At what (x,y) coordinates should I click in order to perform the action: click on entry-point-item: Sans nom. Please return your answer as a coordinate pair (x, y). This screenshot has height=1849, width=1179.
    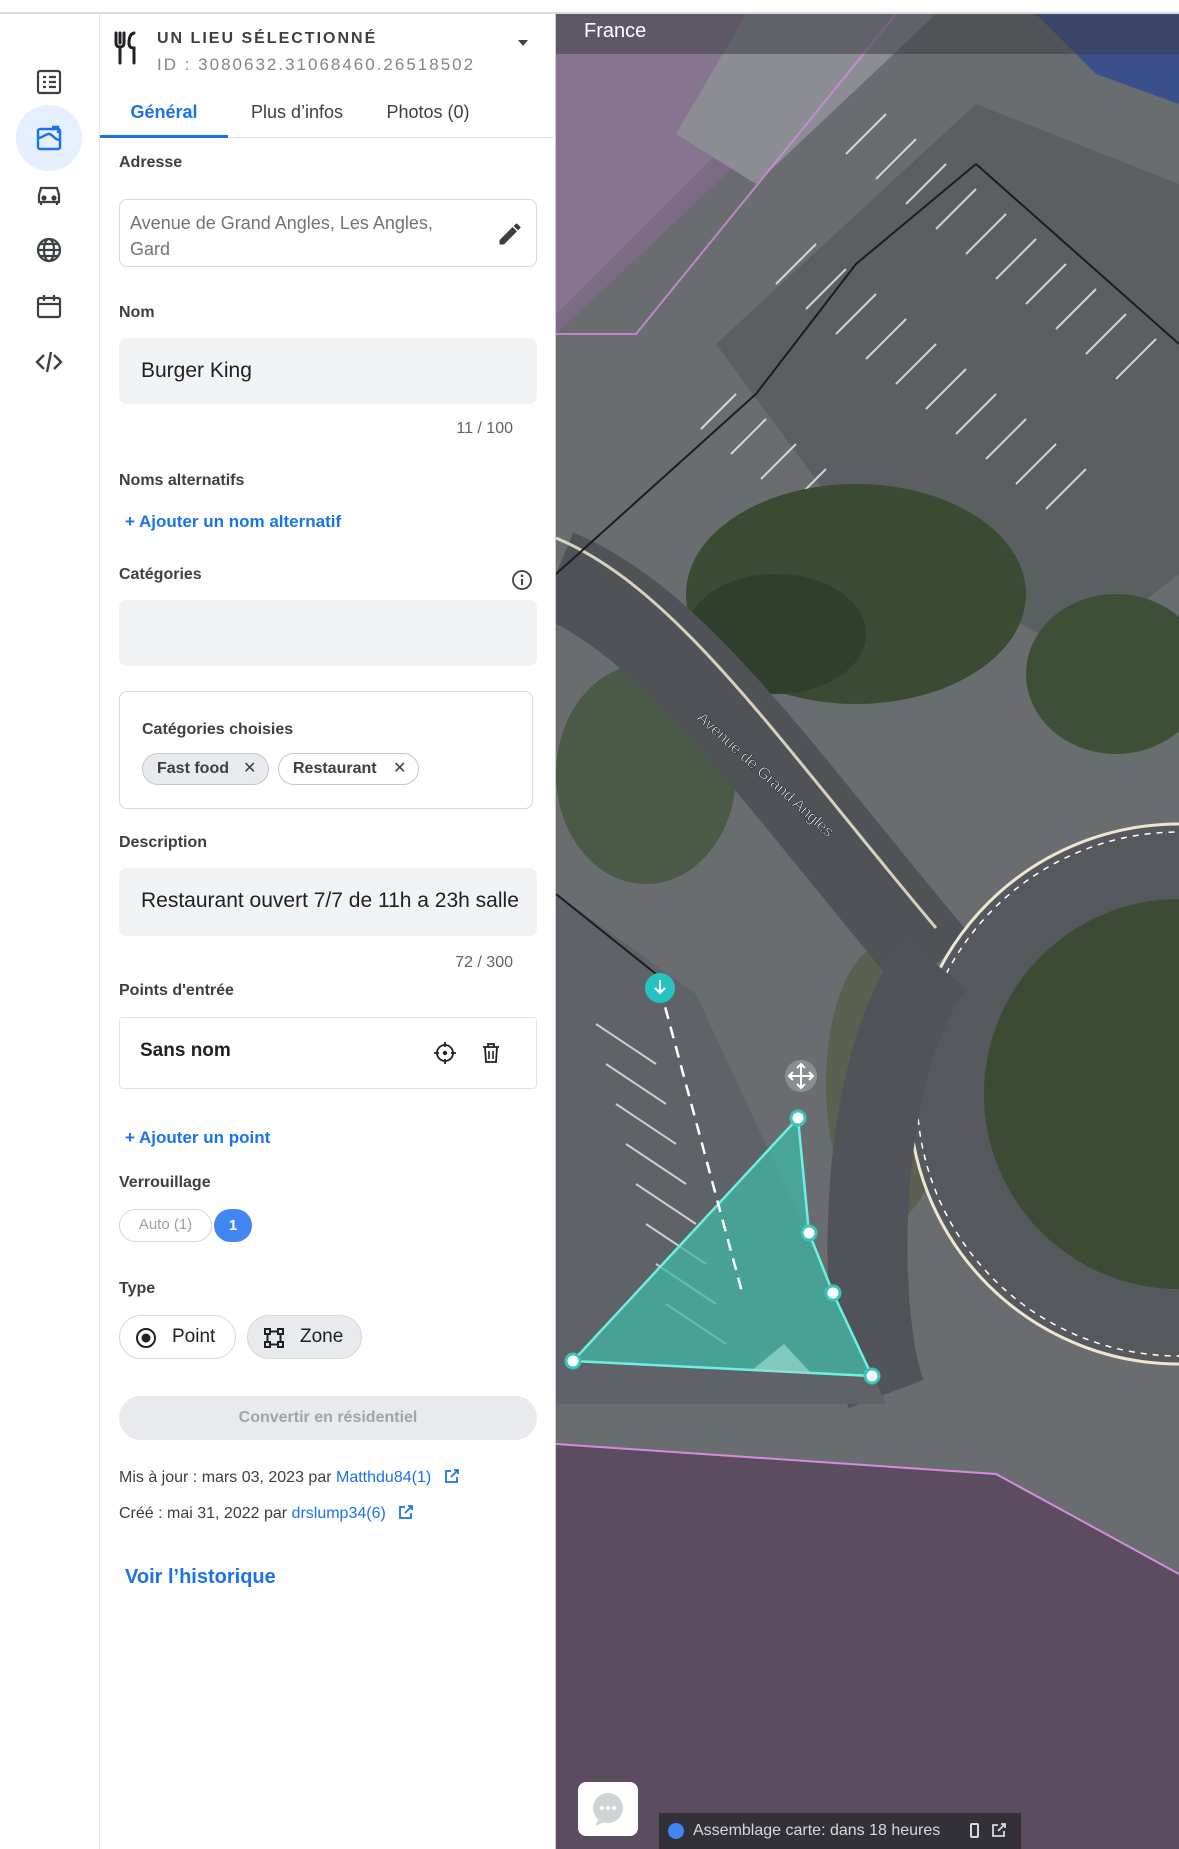
    Looking at the image, I should click on (328, 1053).